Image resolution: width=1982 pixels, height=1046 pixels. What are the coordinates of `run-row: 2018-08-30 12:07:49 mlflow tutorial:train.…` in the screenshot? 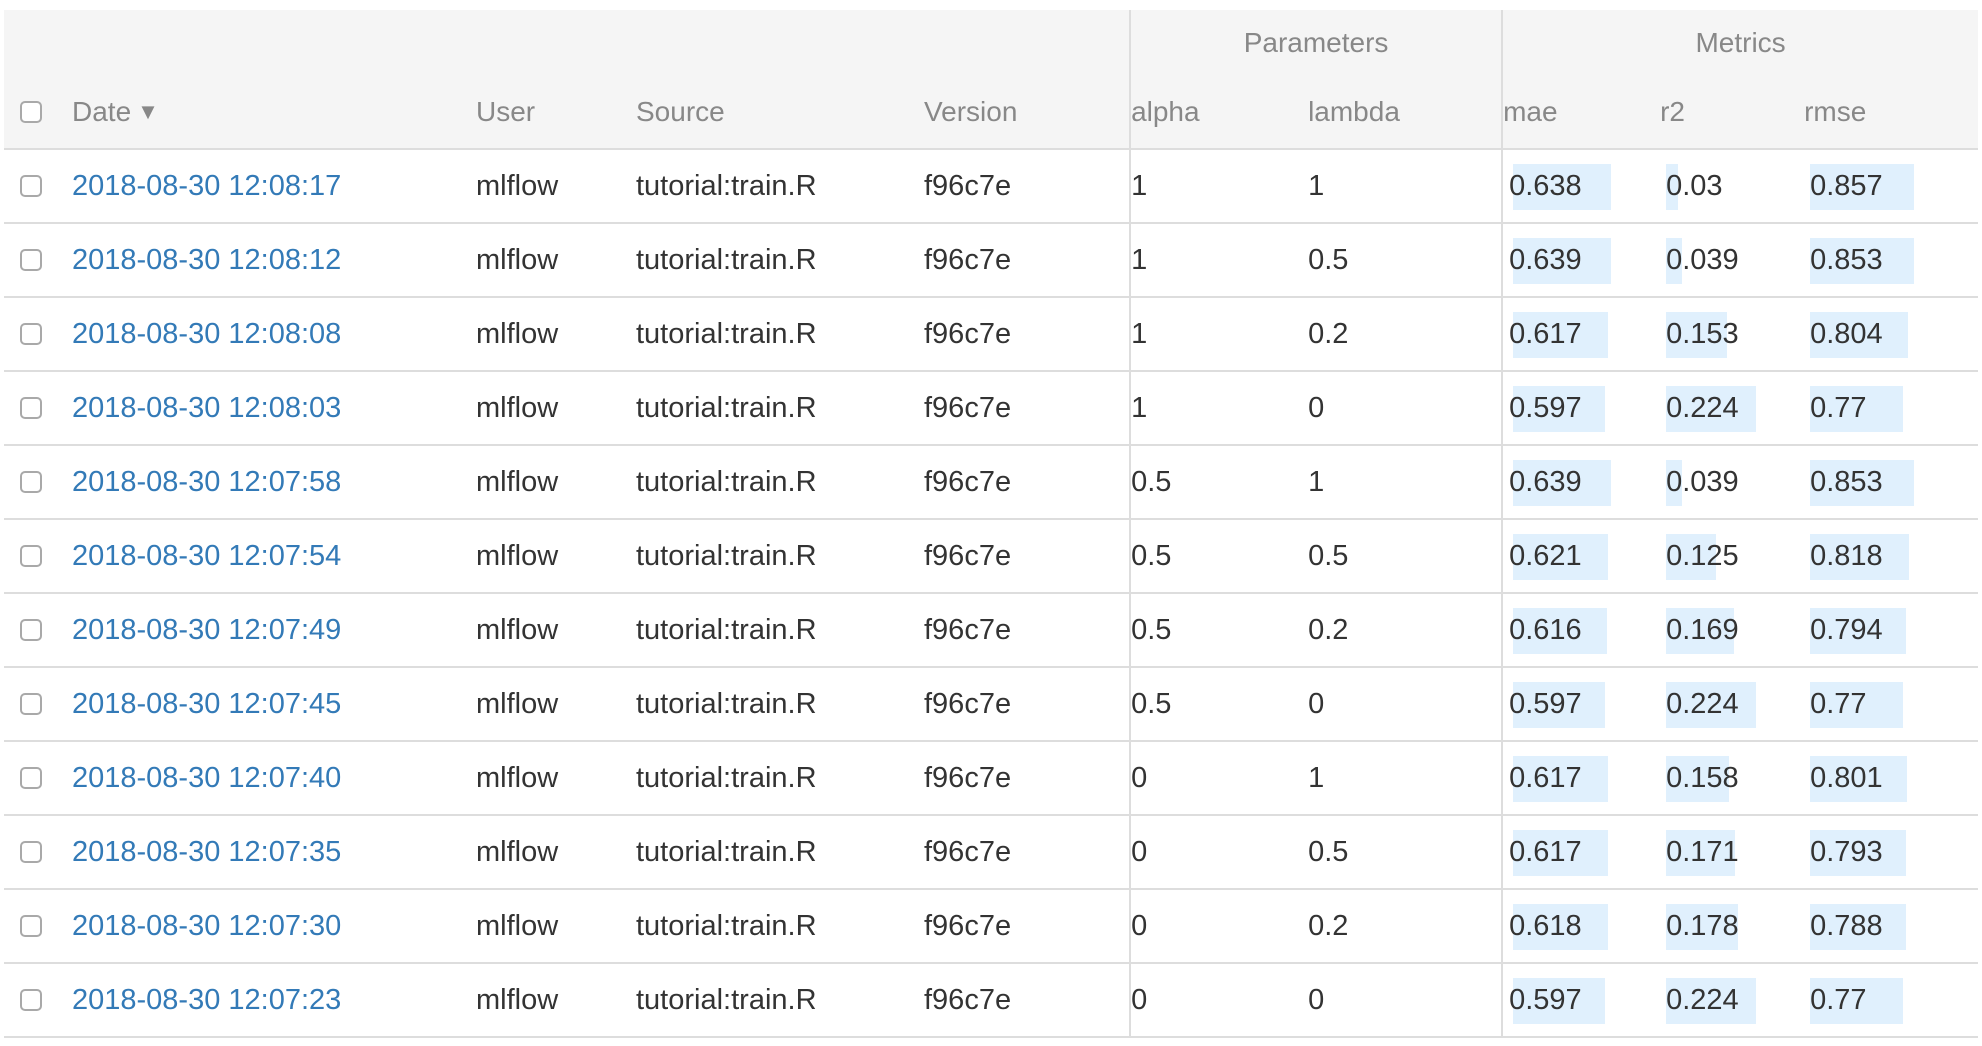 It's located at (991, 630).